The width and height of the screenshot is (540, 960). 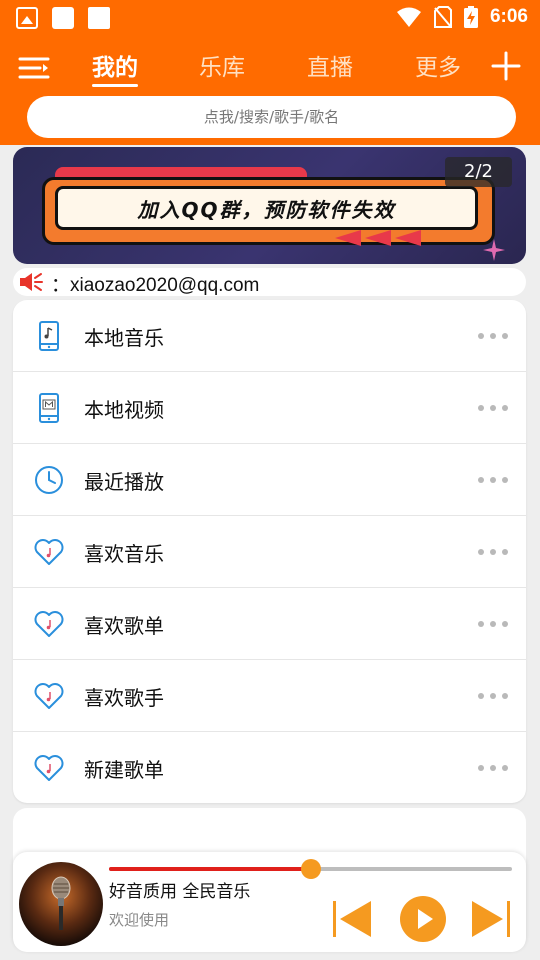 What do you see at coordinates (506, 66) in the screenshot?
I see `add-icon` at bounding box center [506, 66].